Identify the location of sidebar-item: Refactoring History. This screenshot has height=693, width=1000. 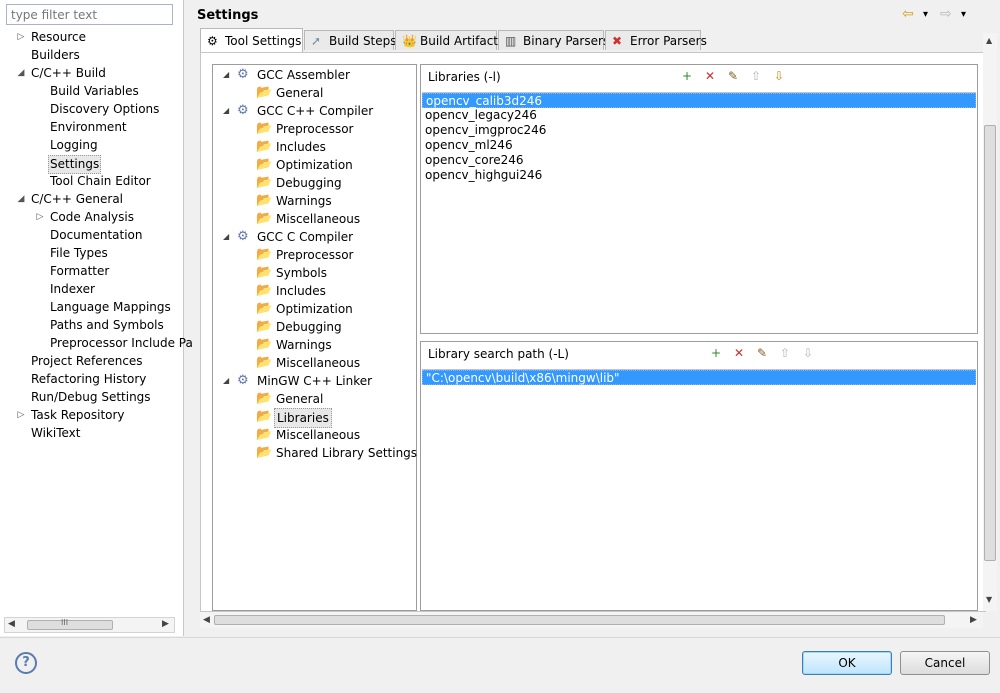
(88, 379).